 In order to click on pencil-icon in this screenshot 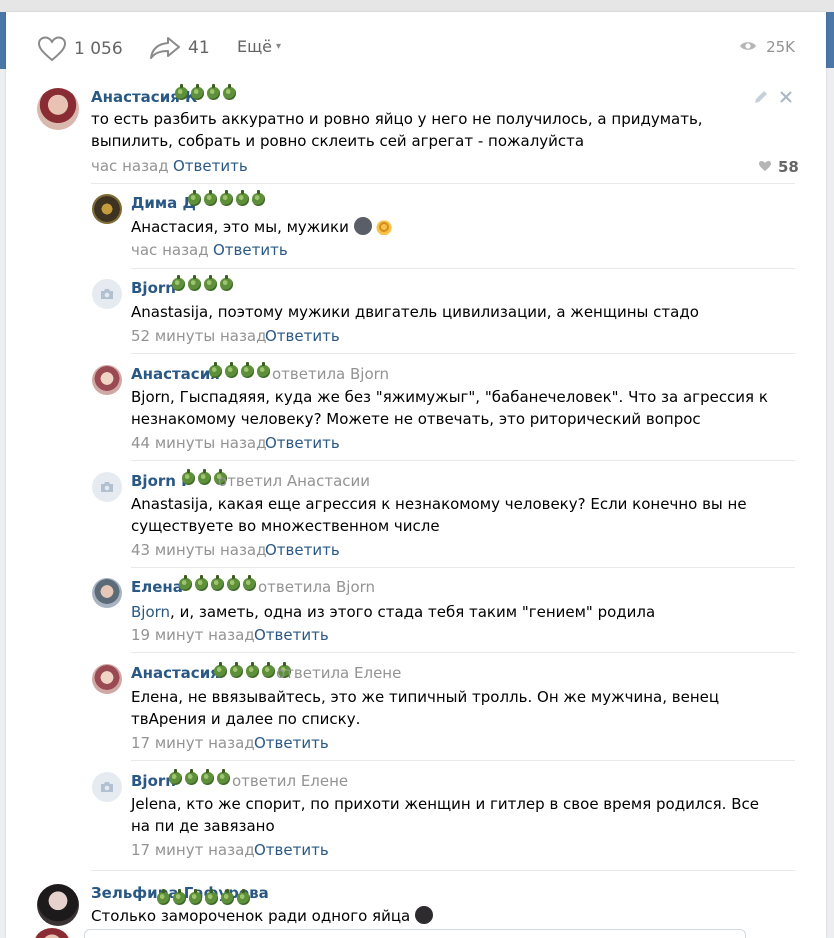, I will do `click(761, 99)`.